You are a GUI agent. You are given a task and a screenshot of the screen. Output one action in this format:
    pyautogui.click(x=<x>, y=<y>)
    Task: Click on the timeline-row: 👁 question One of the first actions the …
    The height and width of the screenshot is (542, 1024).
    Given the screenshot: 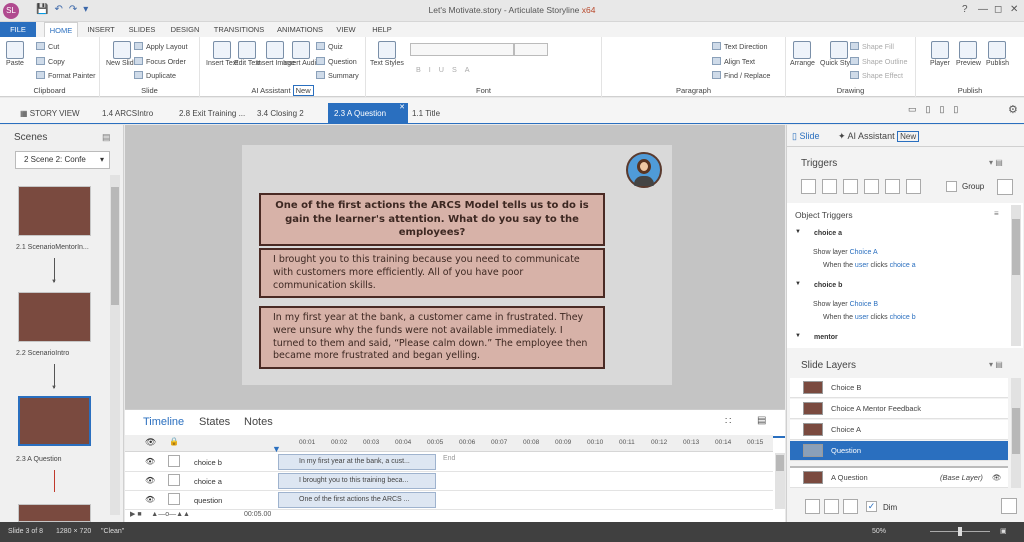 What is the action you would take?
    pyautogui.click(x=449, y=500)
    